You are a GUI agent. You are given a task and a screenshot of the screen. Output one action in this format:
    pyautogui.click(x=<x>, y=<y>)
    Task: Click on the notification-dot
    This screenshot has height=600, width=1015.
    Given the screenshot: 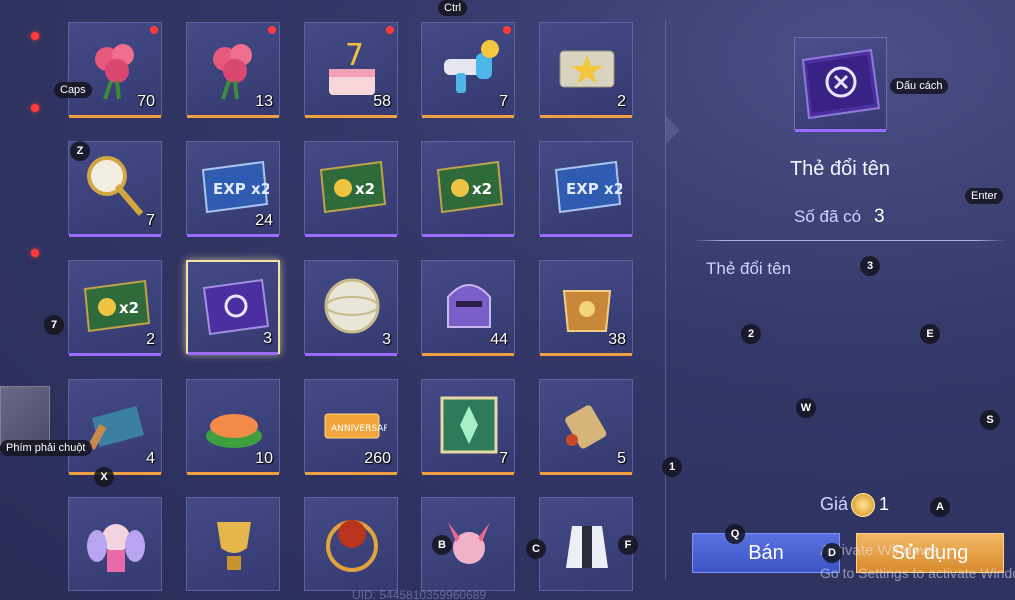 What is the action you would take?
    pyautogui.click(x=35, y=36)
    